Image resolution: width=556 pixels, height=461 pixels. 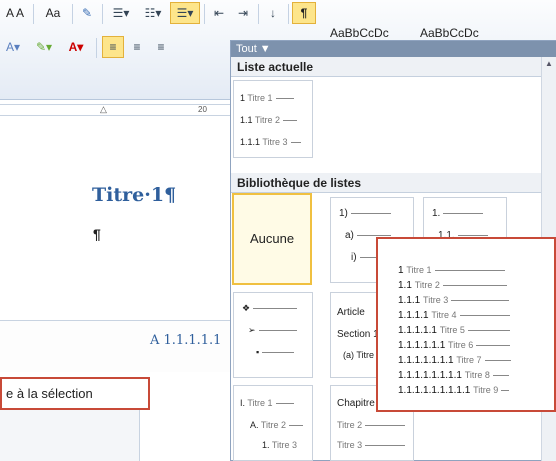 I want to click on style-sample: A 1.1.1.1.1, so click(x=185, y=340).